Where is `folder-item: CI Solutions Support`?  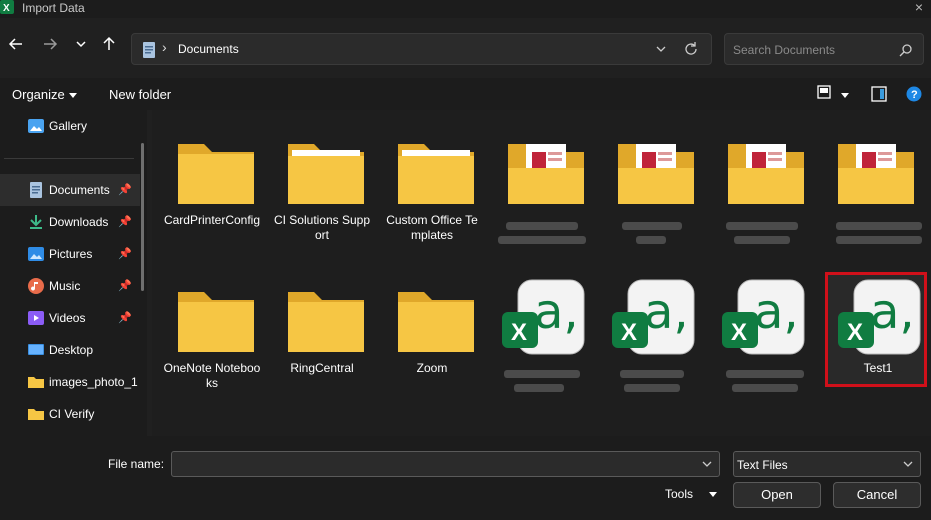 folder-item: CI Solutions Support is located at coordinates (322, 186).